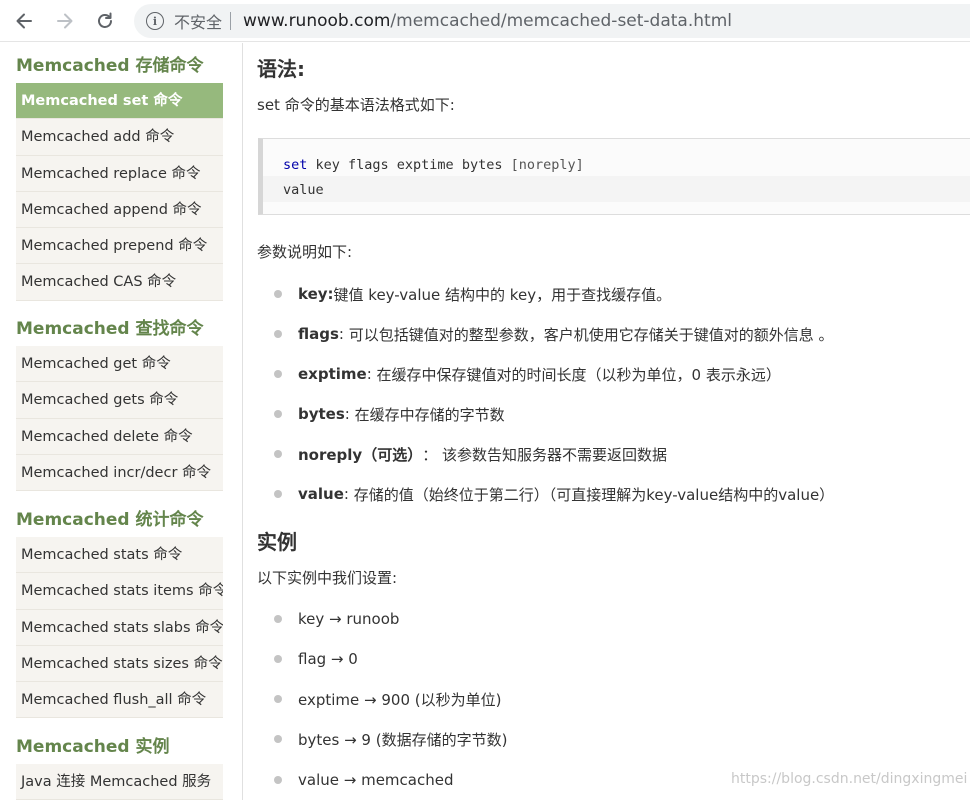 The height and width of the screenshot is (800, 970). I want to click on param-desc: 在缓存中存储的字节数, so click(429, 414).